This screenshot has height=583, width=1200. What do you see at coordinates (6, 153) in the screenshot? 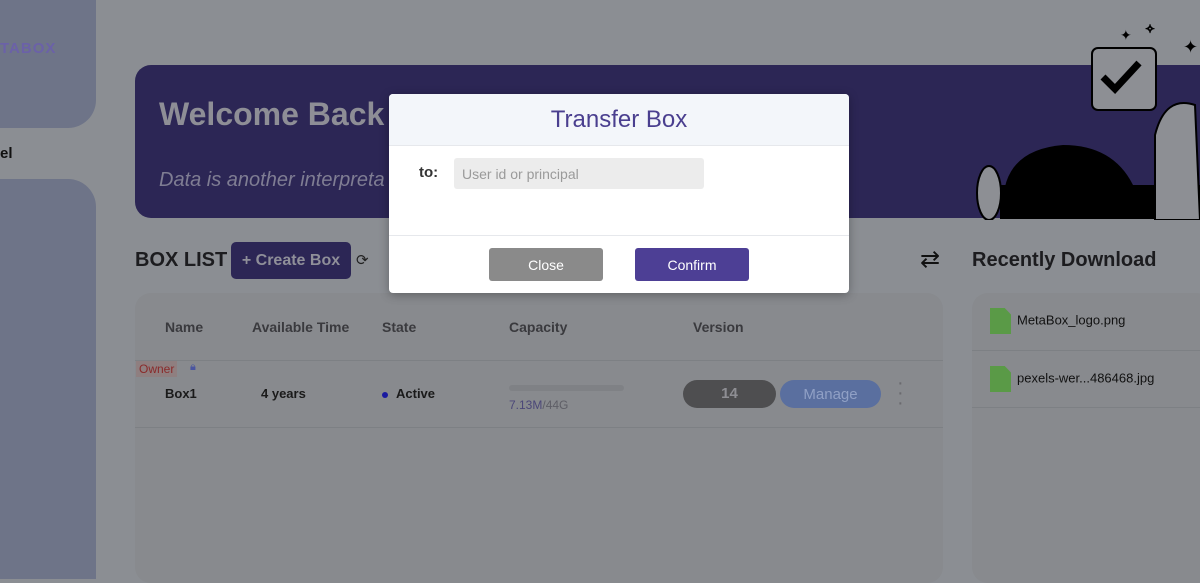
I see `sidebar-nav-item: el` at bounding box center [6, 153].